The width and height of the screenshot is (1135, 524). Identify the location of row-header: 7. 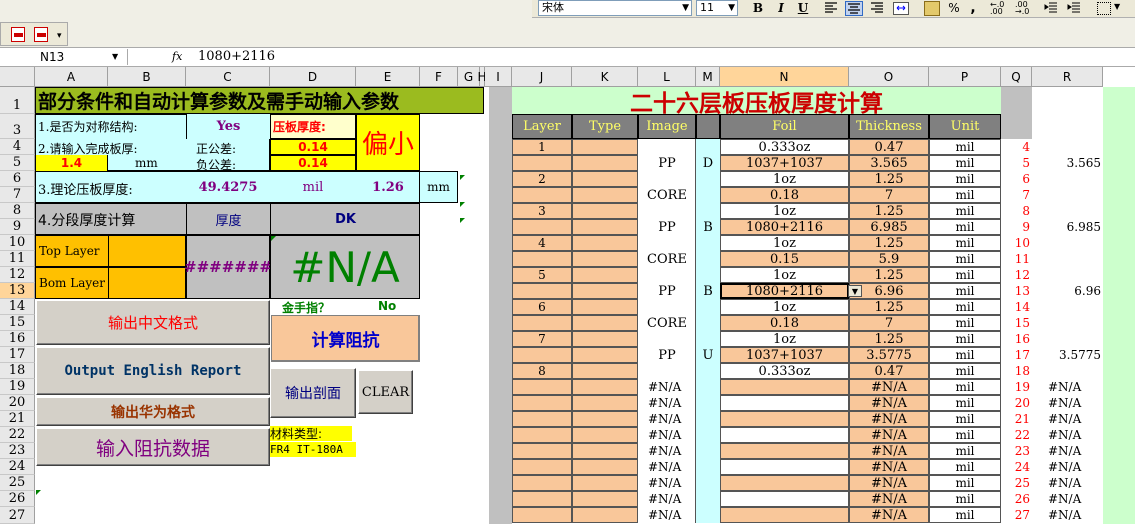
(17, 195).